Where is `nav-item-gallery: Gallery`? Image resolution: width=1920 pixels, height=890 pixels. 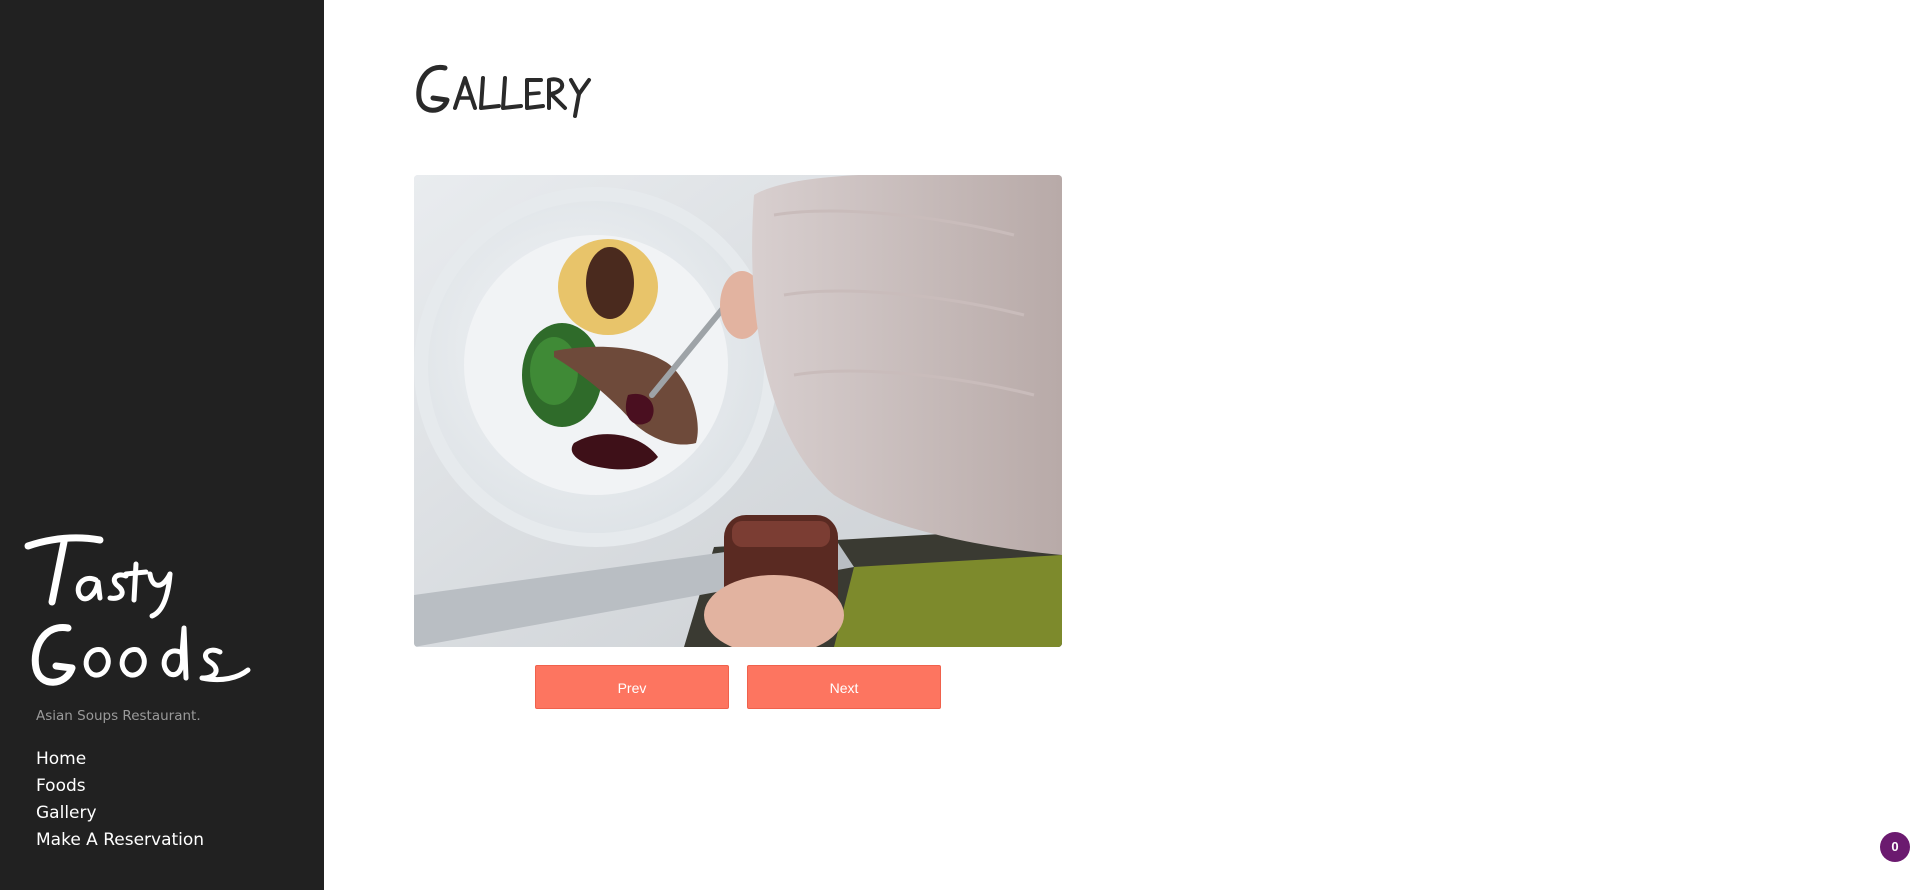 nav-item-gallery: Gallery is located at coordinates (120, 813).